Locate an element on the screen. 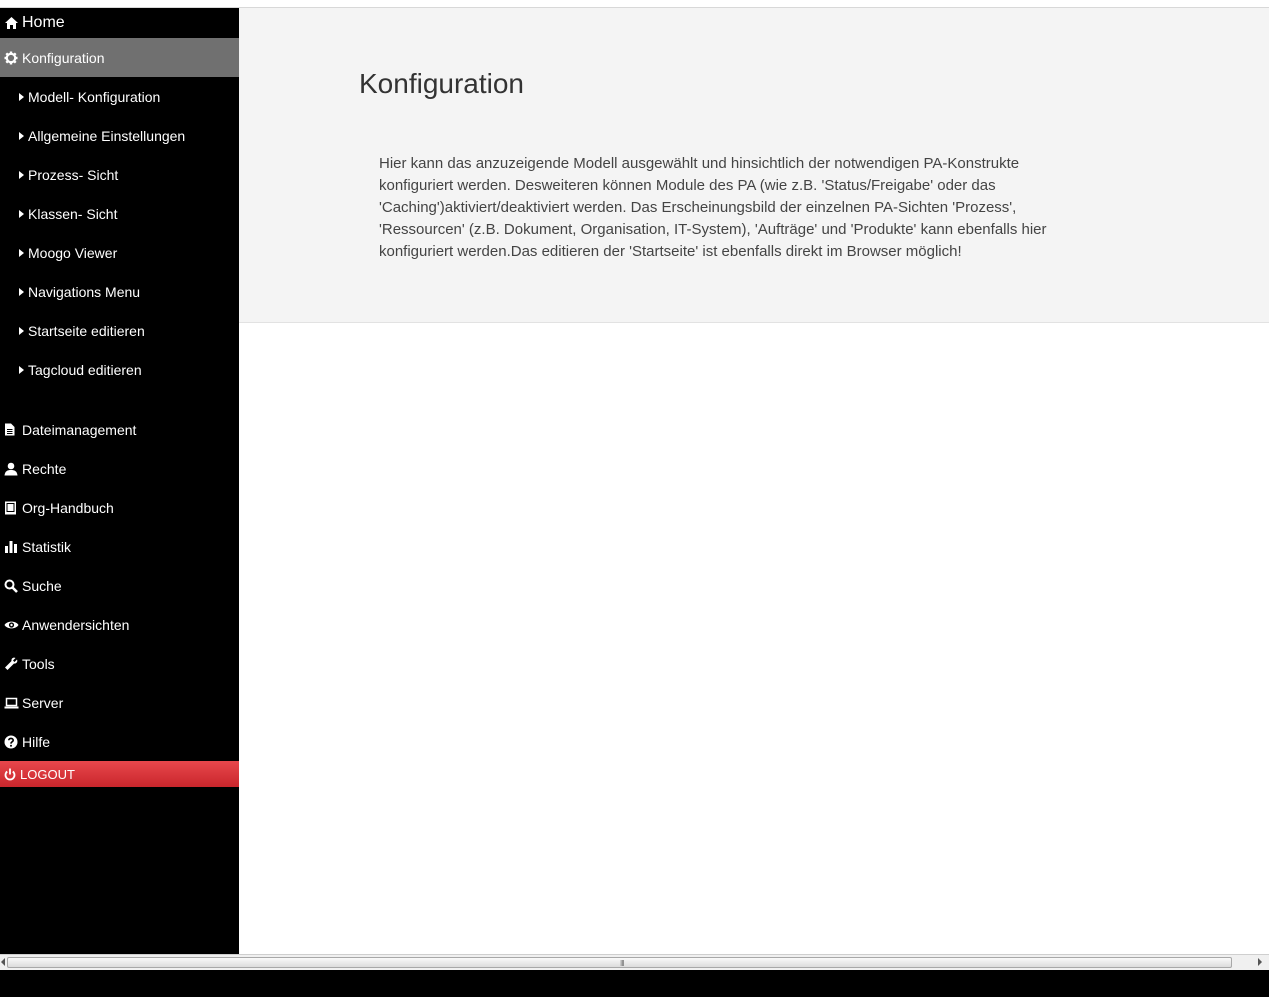 This screenshot has height=997, width=1269. sidebar-item-anwendersichten: Anwendersichten is located at coordinates (119, 624).